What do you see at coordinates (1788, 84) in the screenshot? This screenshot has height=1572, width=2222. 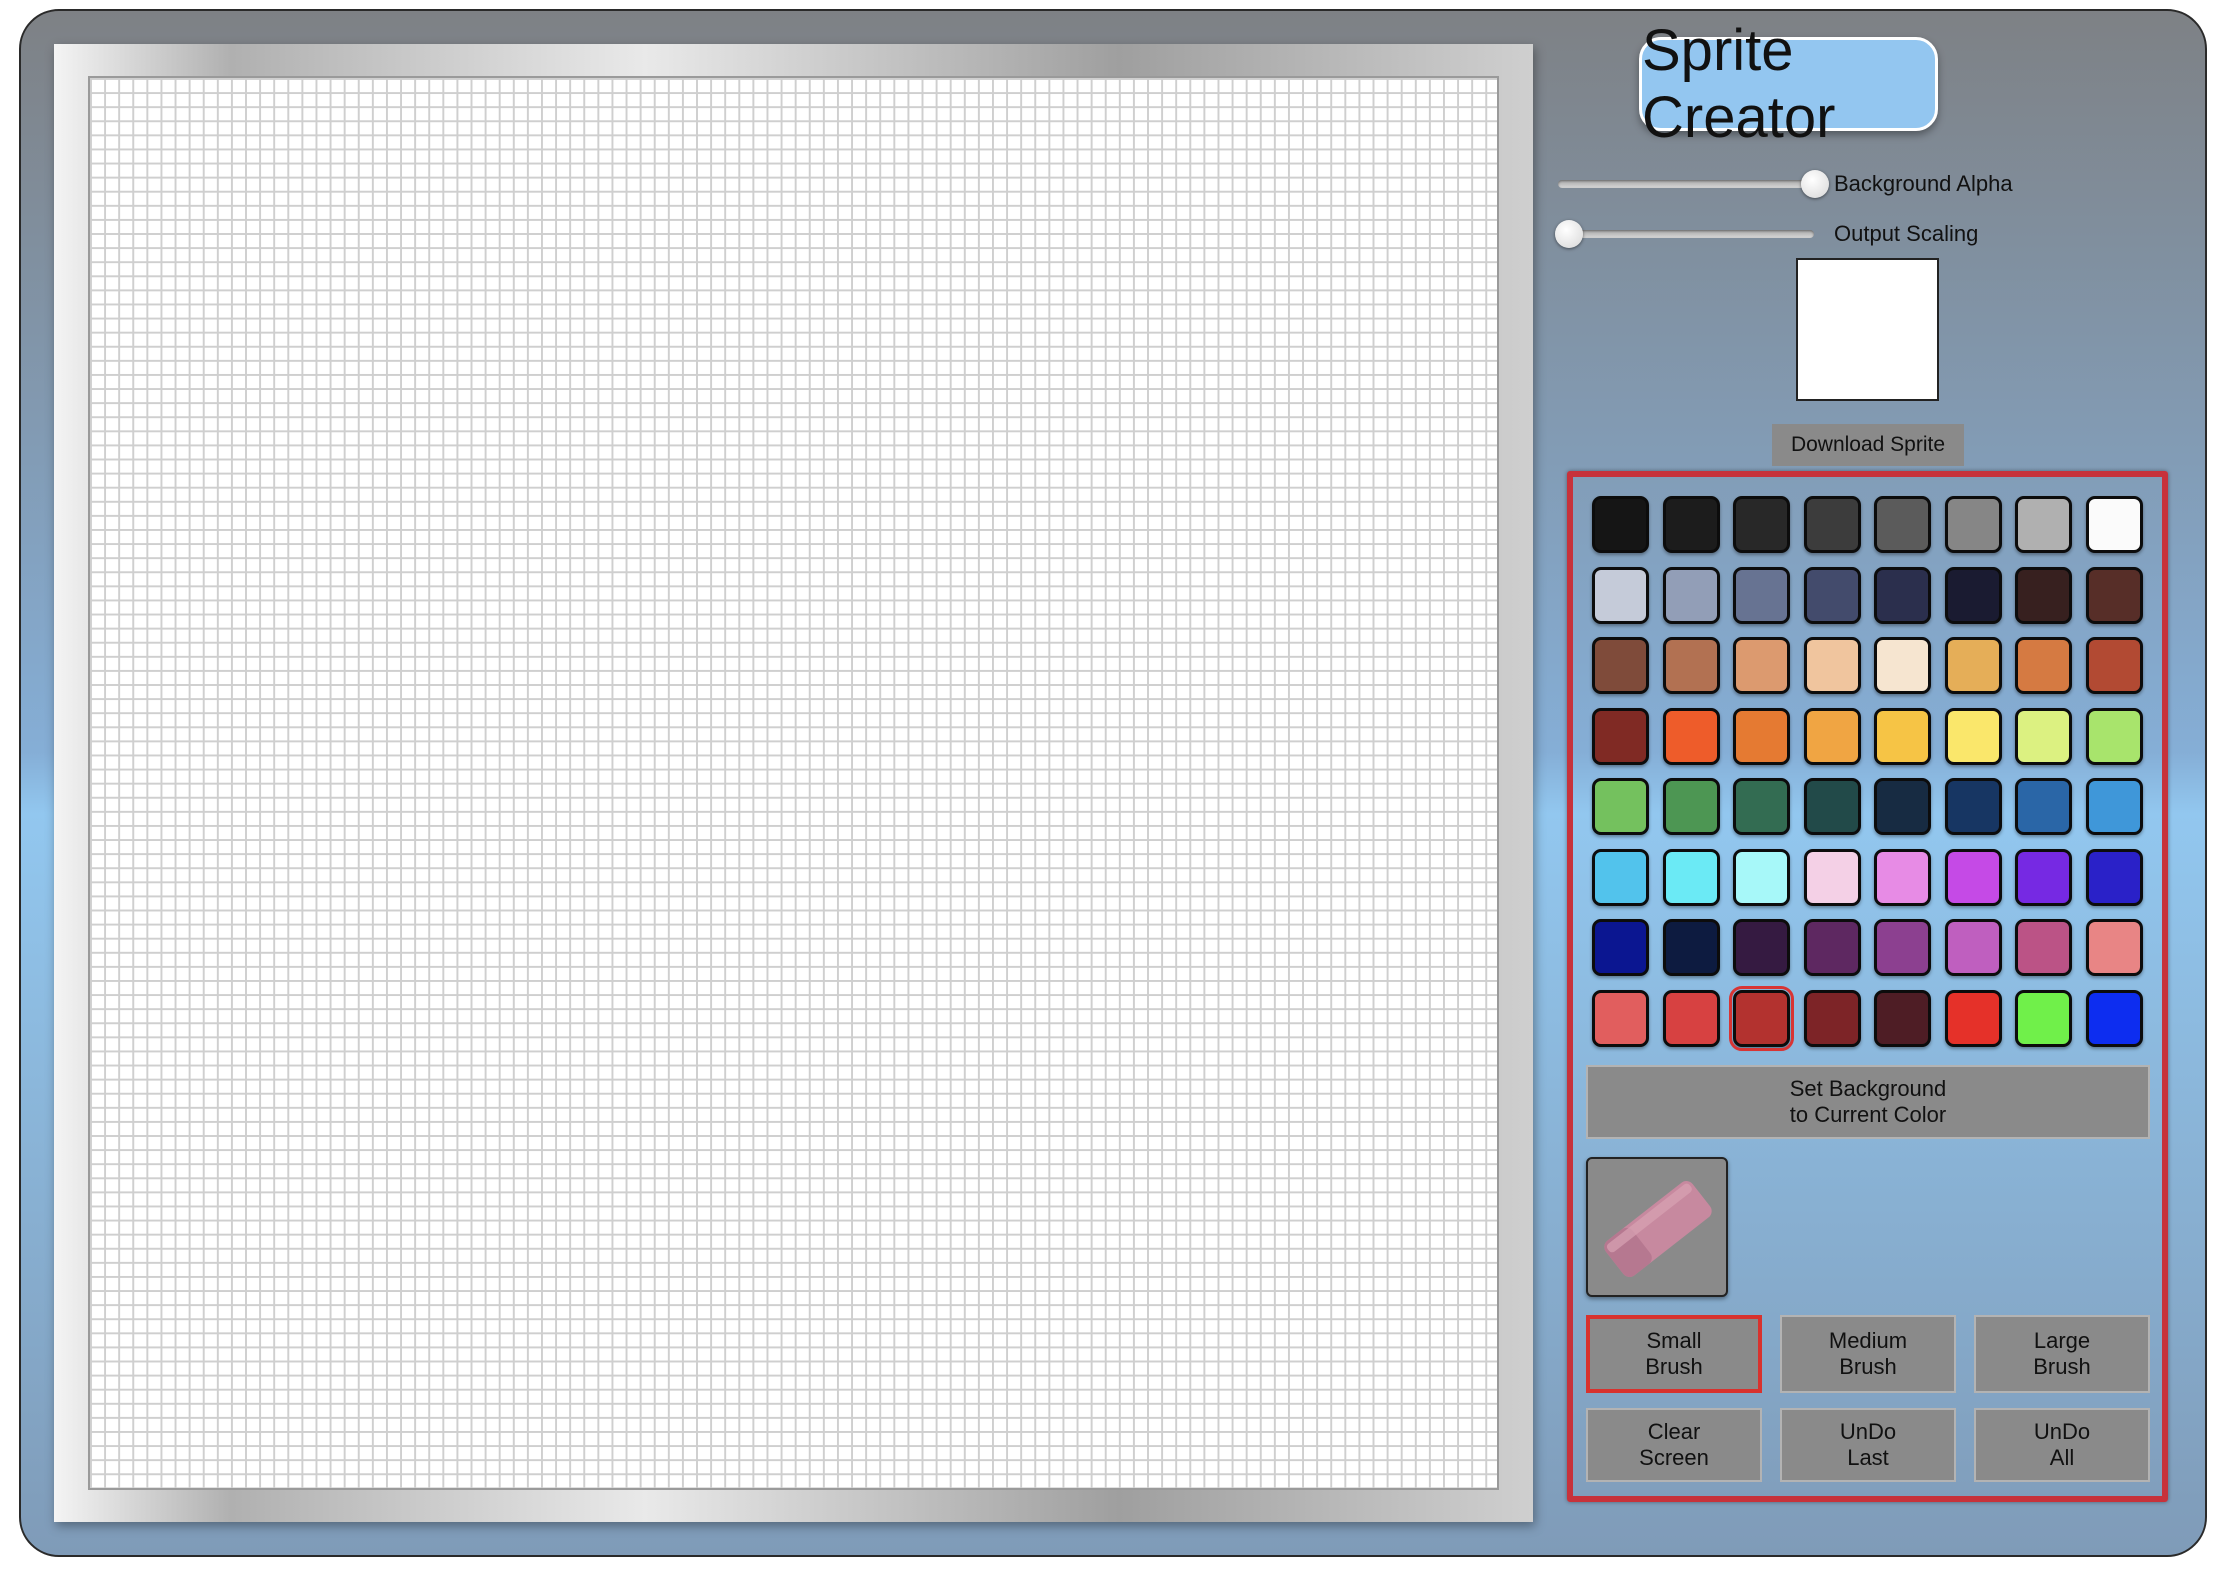 I see `app-title: Sprite Creator` at bounding box center [1788, 84].